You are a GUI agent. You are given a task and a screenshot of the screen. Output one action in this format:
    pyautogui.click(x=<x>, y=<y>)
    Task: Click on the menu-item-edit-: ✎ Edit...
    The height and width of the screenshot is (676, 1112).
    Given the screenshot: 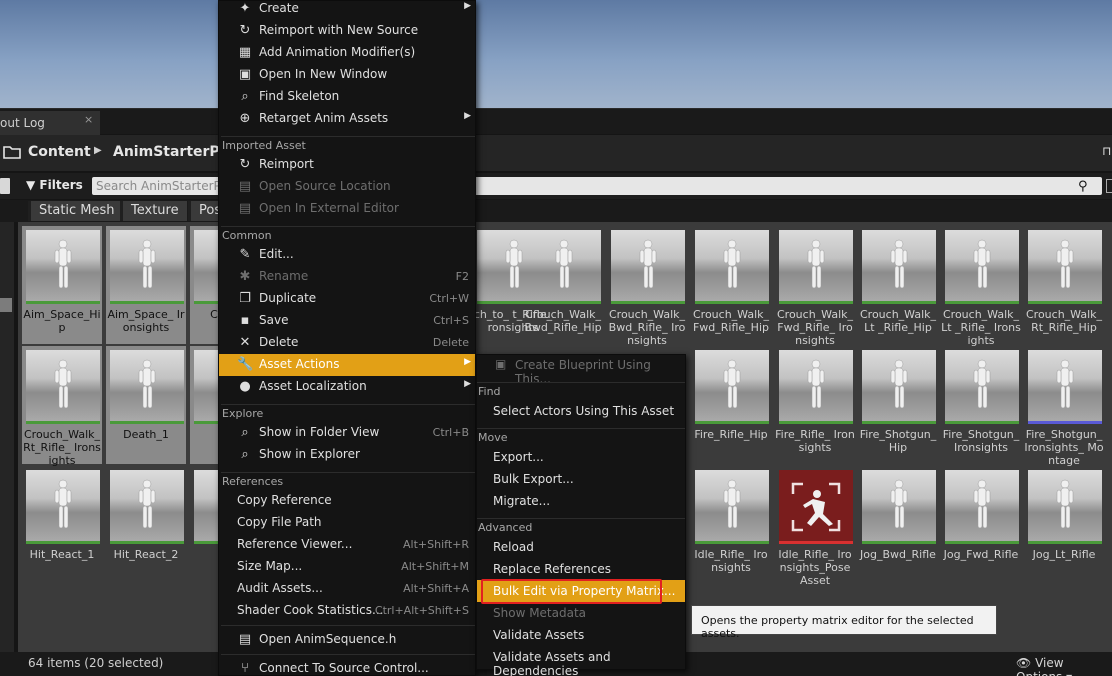 What is the action you would take?
    pyautogui.click(x=347, y=255)
    